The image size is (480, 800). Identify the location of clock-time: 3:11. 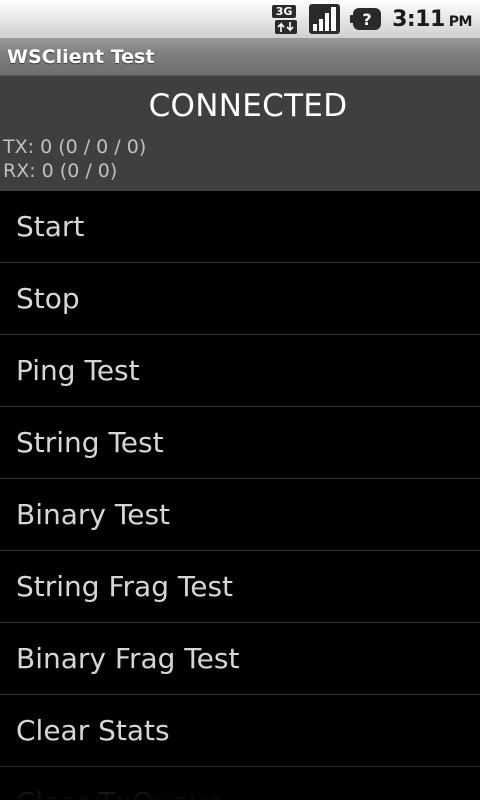
(418, 19).